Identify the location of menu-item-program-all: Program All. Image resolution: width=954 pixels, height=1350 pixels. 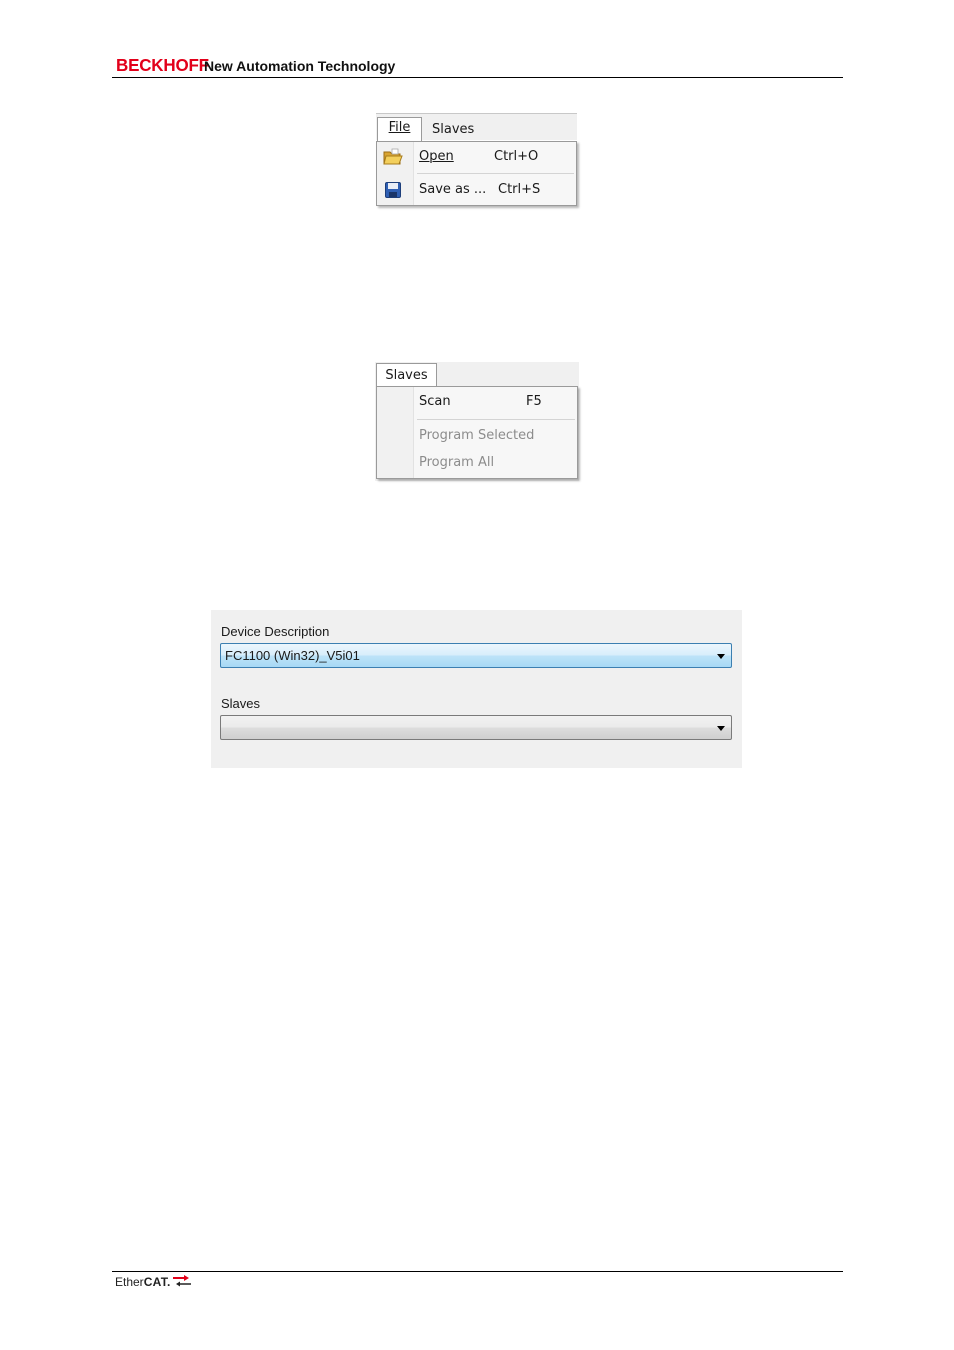
(477, 463).